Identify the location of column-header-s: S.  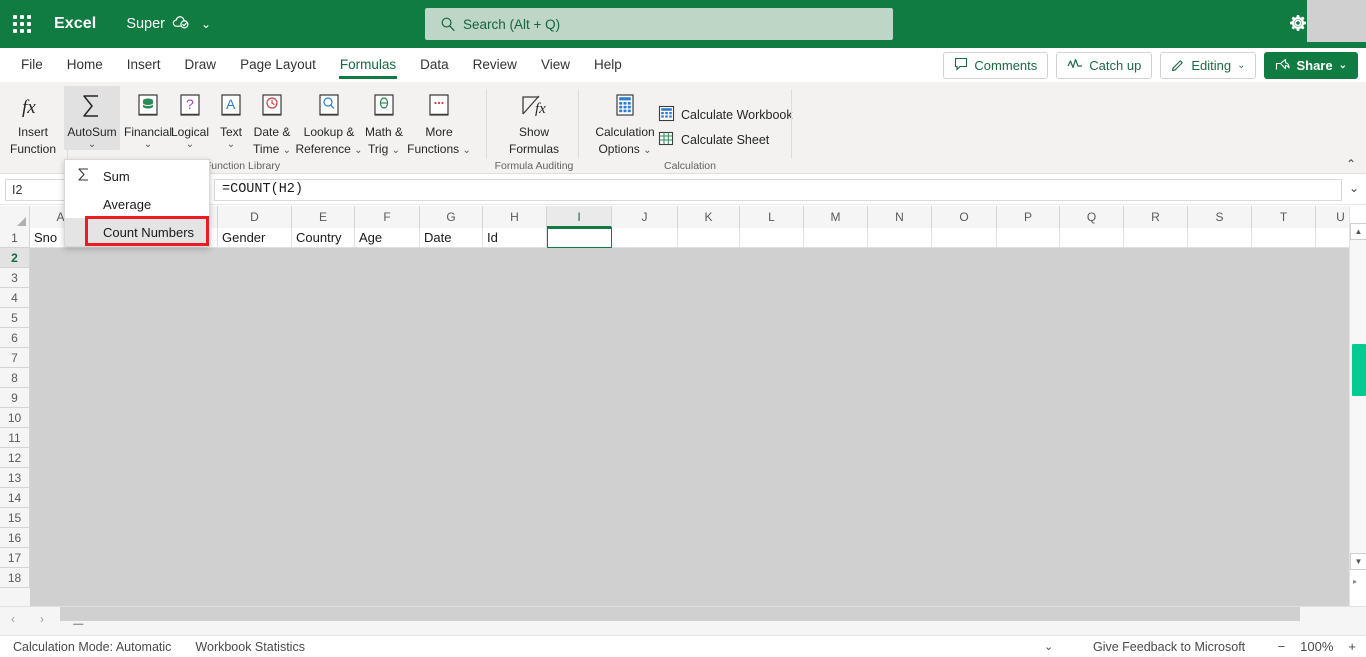
(1220, 217).